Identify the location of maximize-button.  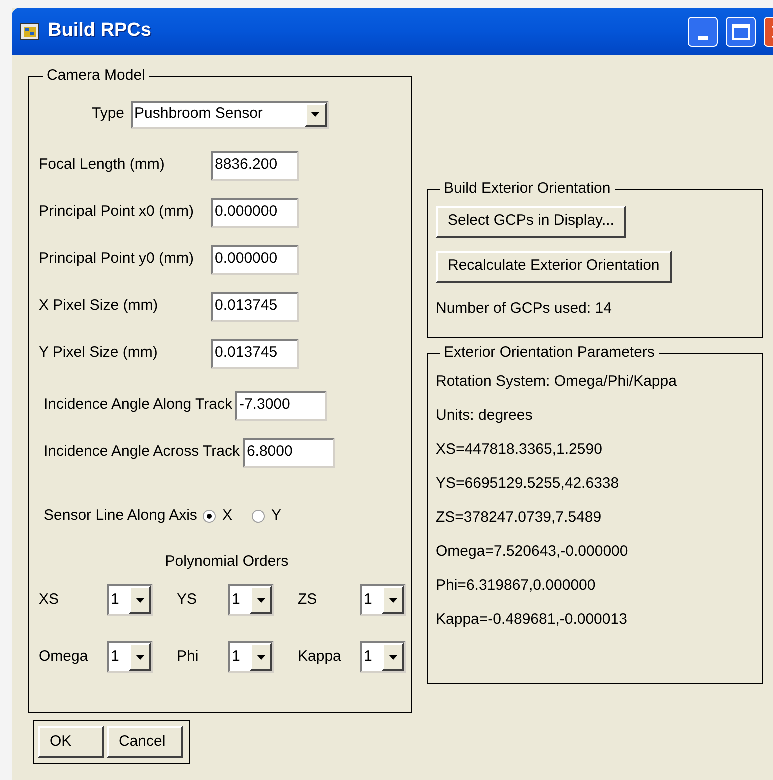
(741, 31).